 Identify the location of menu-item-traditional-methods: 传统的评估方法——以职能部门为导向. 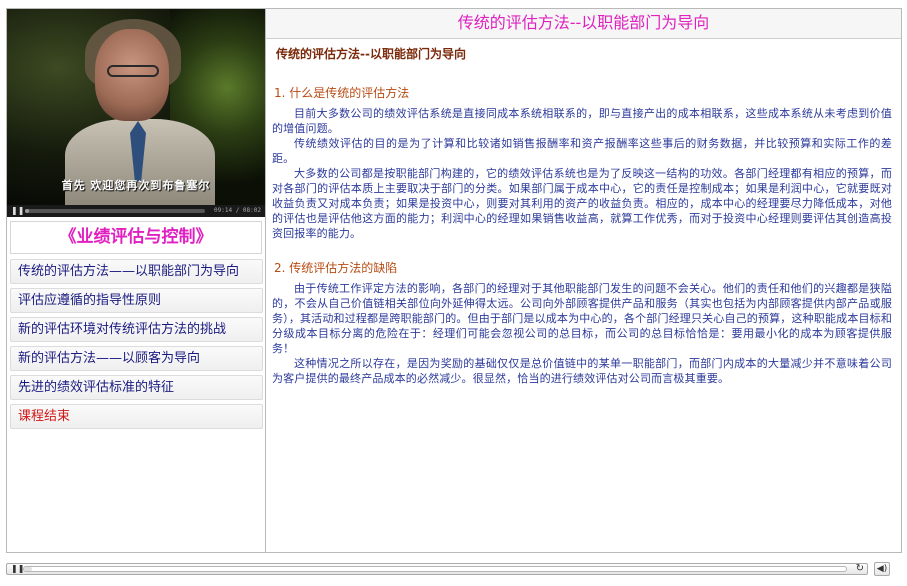
(136, 271).